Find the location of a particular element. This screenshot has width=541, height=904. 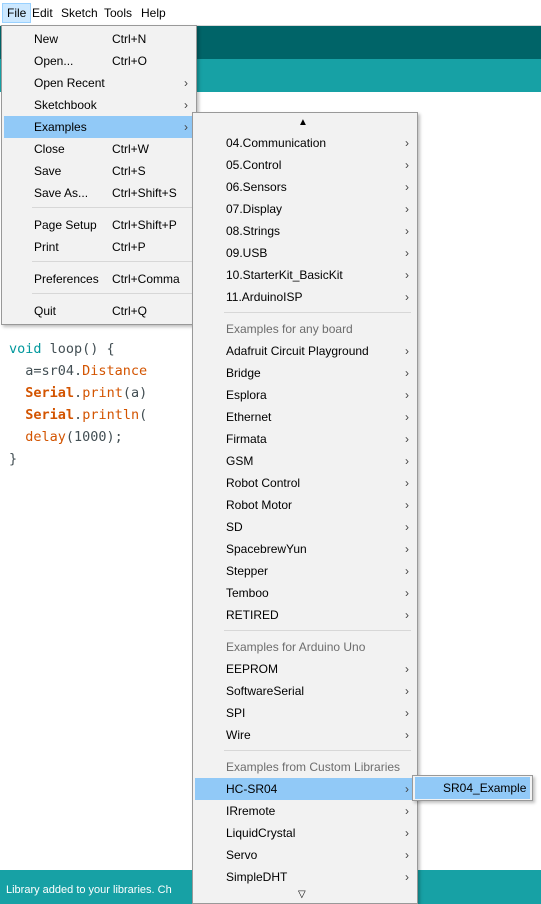

menu-item-save-as: Save As... Ctrl+Shift+S is located at coordinates (99, 193).